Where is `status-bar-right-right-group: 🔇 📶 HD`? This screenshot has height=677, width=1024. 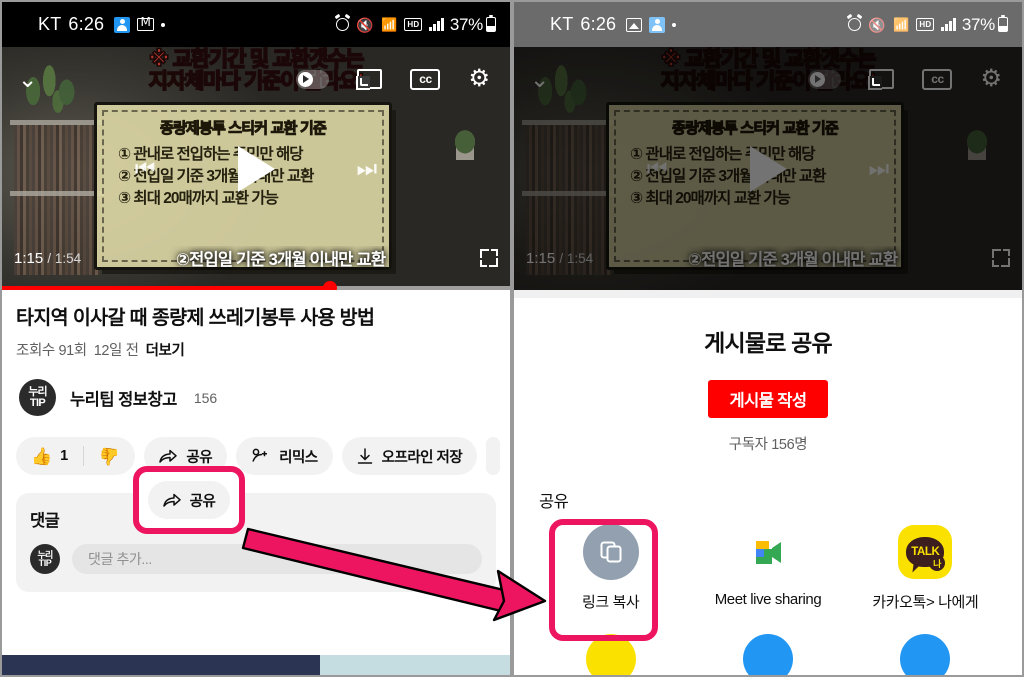
status-bar-right-right-group: 🔇 📶 HD is located at coordinates (902, 25).